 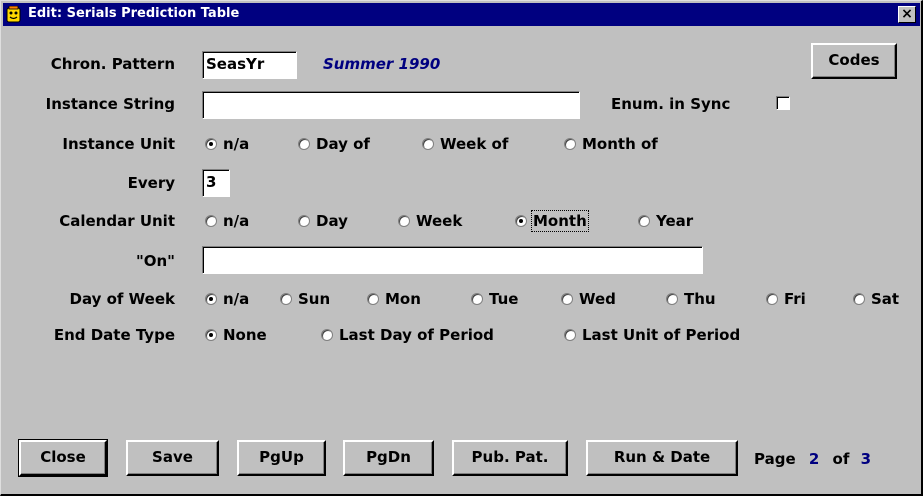 What do you see at coordinates (216, 183) in the screenshot?
I see `every-input: 3` at bounding box center [216, 183].